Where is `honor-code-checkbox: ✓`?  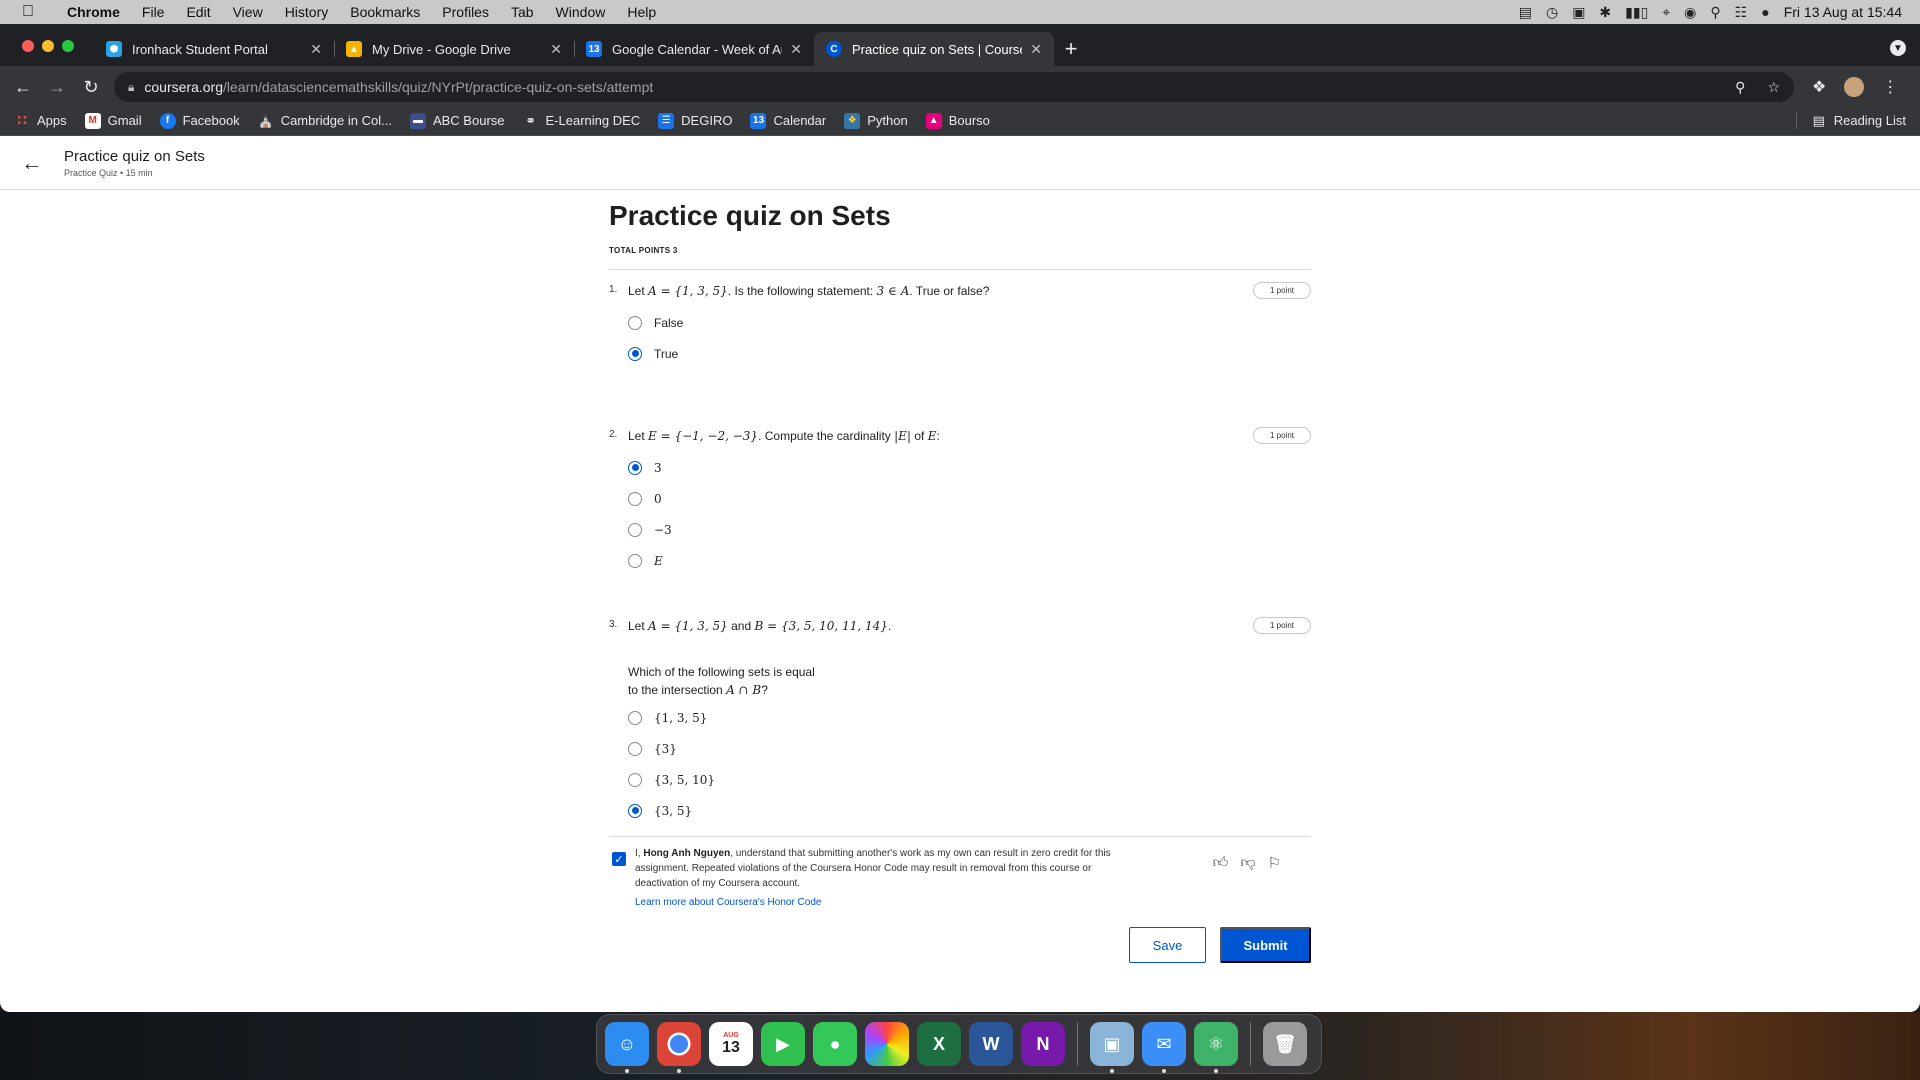
honor-code-checkbox: ✓ is located at coordinates (619, 859).